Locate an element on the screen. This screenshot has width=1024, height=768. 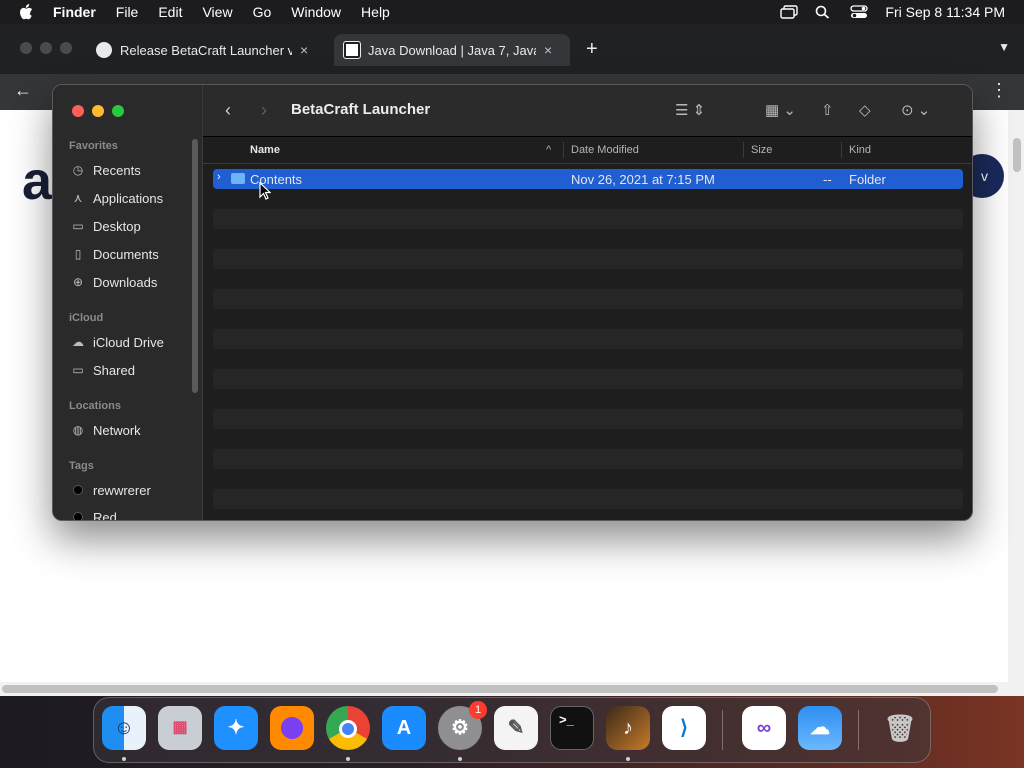
menu-window: Window is located at coordinates (316, 12).